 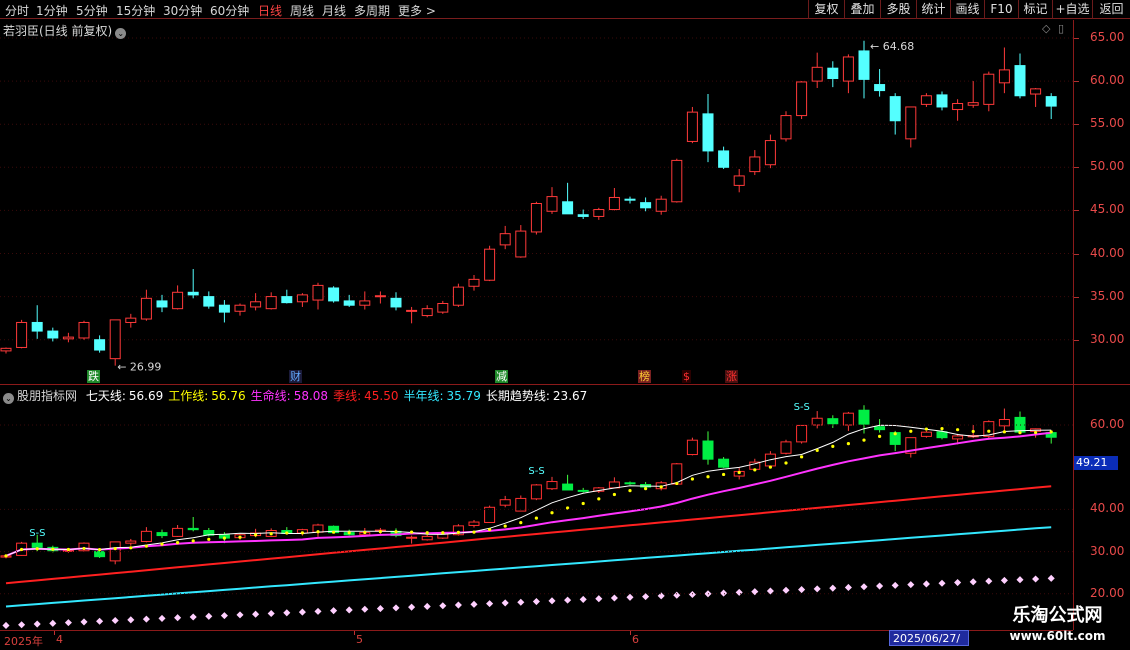 I want to click on indicator-item-label: 半年线:, so click(x=423, y=396).